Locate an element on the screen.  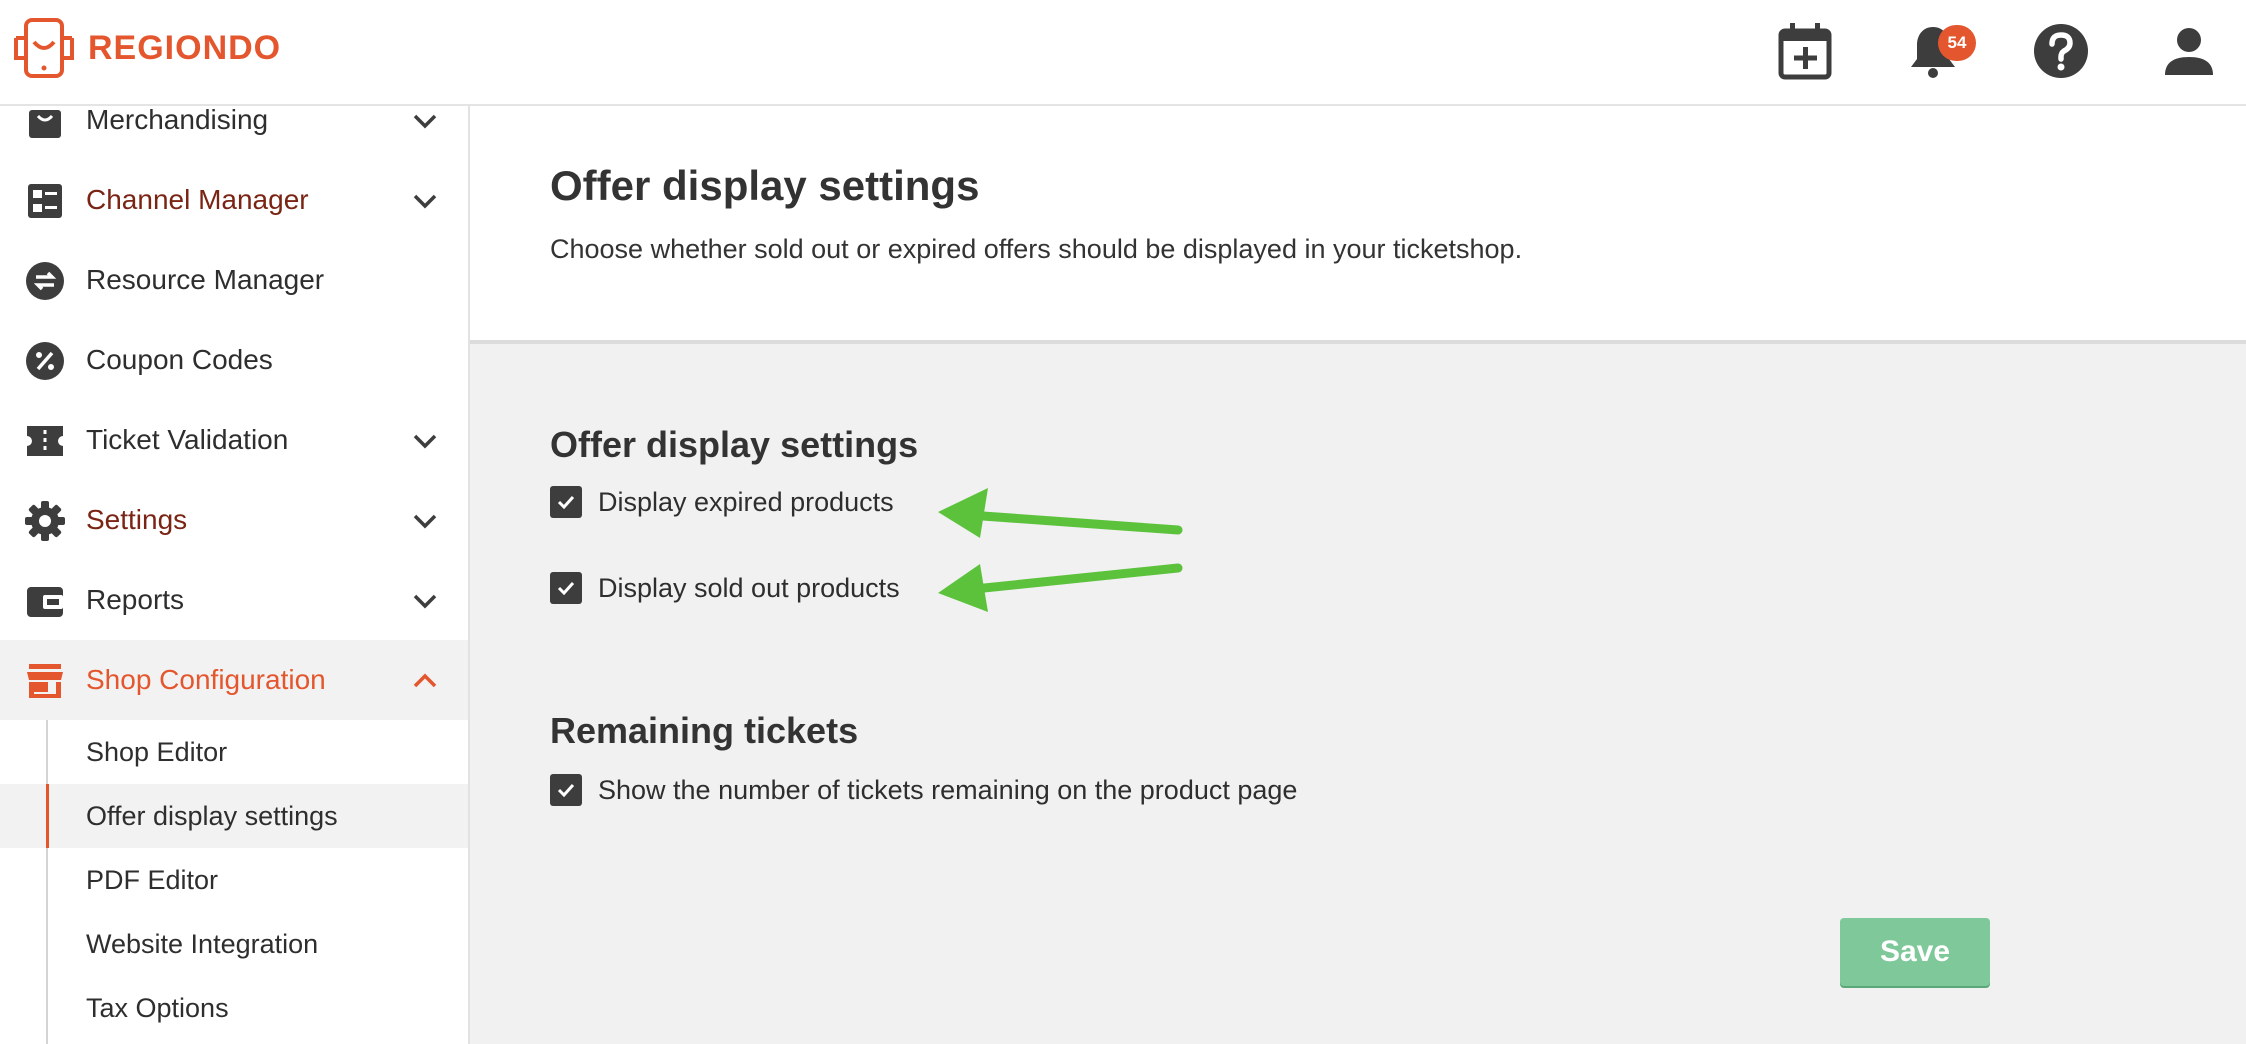
sidebar-item-settings: Settings is located at coordinates (234, 520).